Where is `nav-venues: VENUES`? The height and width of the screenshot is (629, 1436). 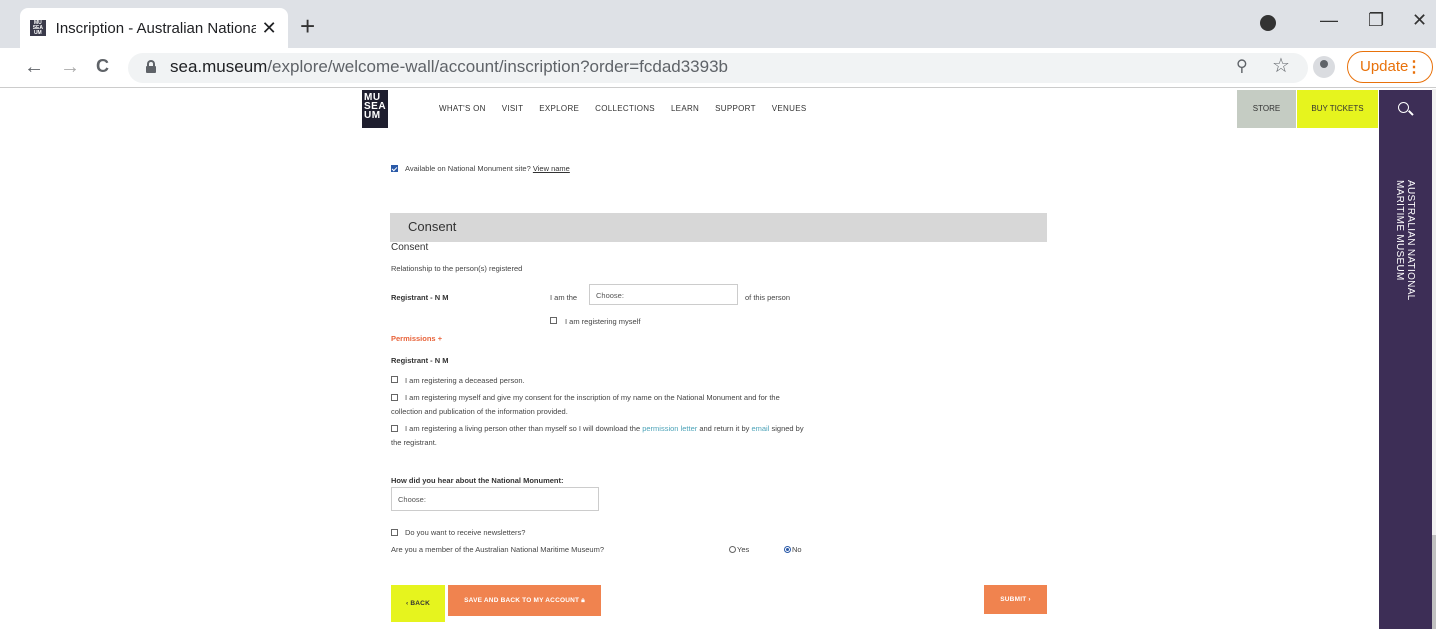 nav-venues: VENUES is located at coordinates (789, 108).